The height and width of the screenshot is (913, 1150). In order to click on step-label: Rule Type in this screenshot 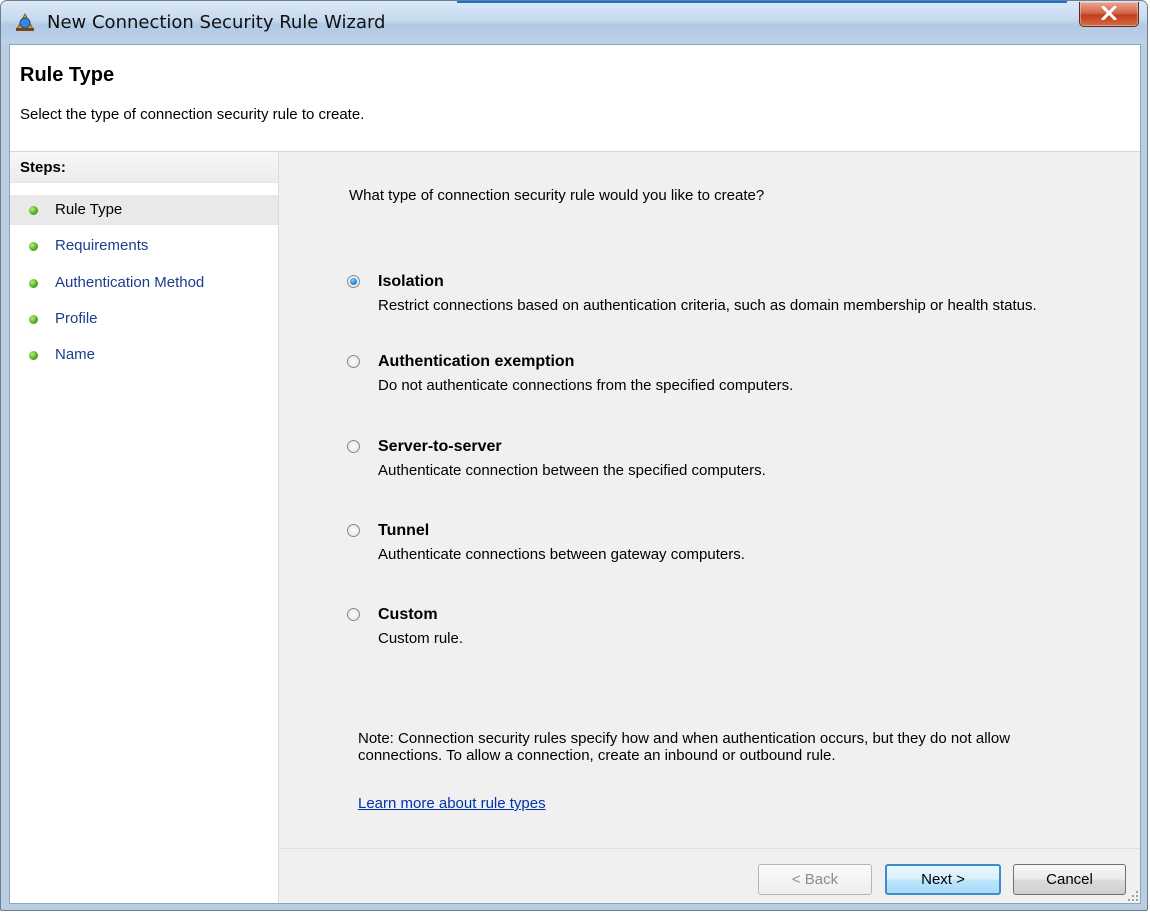, I will do `click(89, 209)`.